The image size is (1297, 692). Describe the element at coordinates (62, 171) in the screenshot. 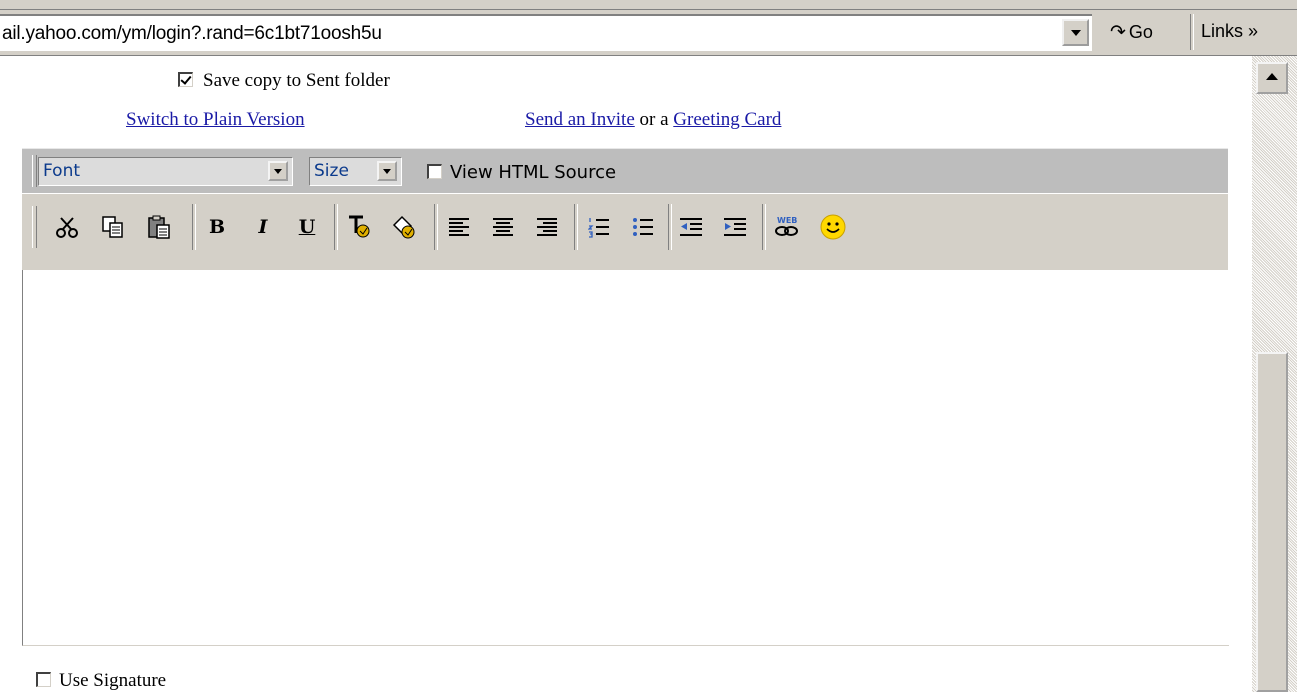

I see `font-select-value: Font` at that location.